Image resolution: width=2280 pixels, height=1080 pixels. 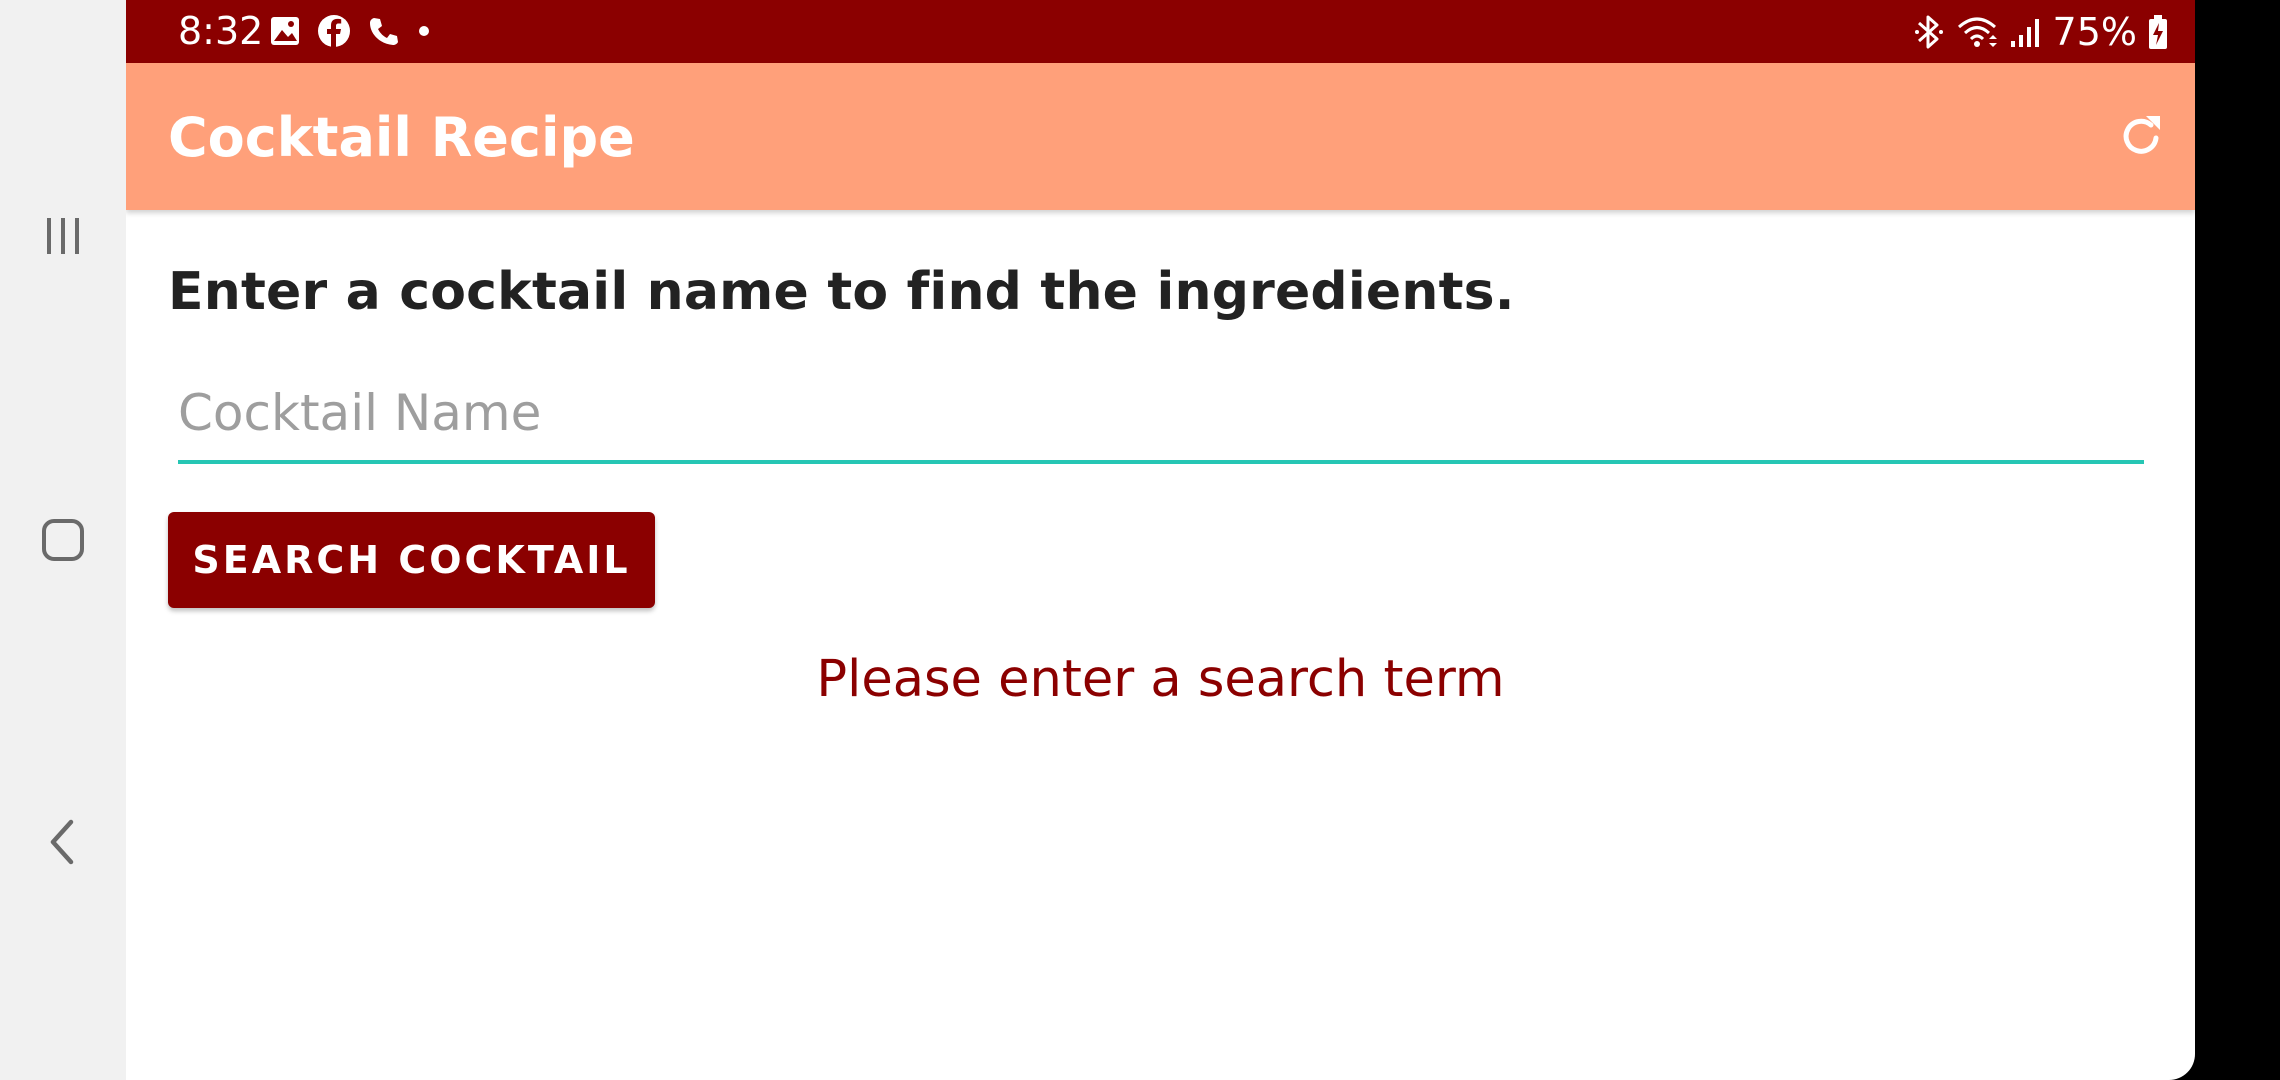 What do you see at coordinates (1977, 32) in the screenshot?
I see `wifi-icon` at bounding box center [1977, 32].